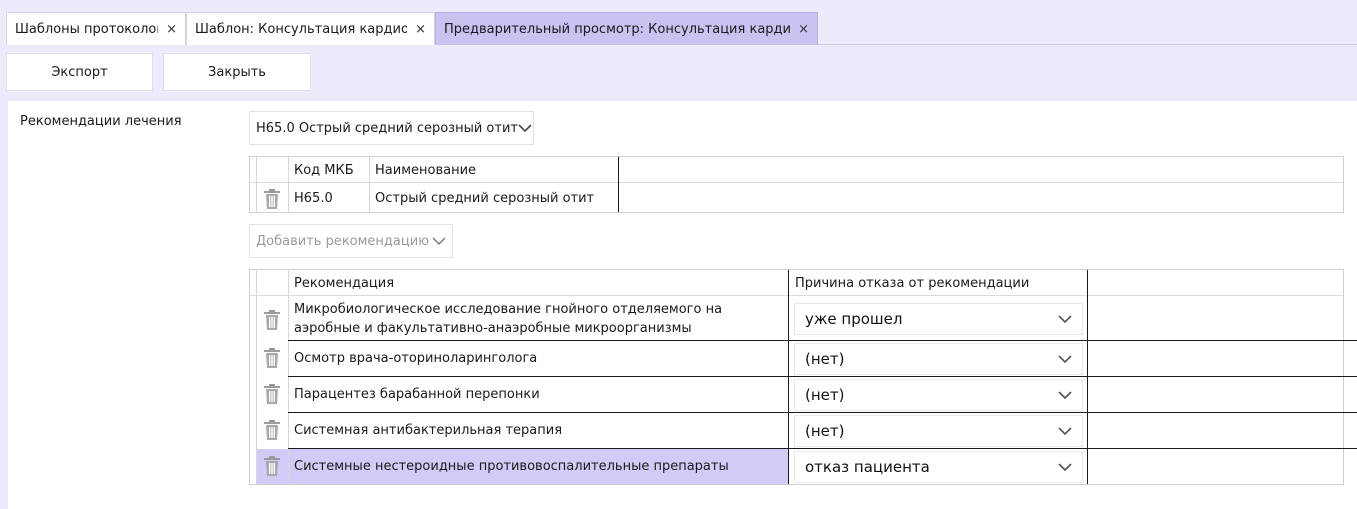  What do you see at coordinates (495, 170) in the screenshot?
I see `column-header-name: Наименование` at bounding box center [495, 170].